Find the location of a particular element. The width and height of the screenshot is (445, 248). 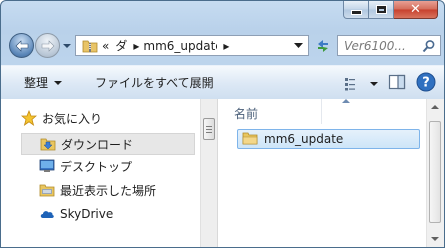

address-bar: « ダ ▸ mm6_update ▸ is located at coordinates (192, 45).